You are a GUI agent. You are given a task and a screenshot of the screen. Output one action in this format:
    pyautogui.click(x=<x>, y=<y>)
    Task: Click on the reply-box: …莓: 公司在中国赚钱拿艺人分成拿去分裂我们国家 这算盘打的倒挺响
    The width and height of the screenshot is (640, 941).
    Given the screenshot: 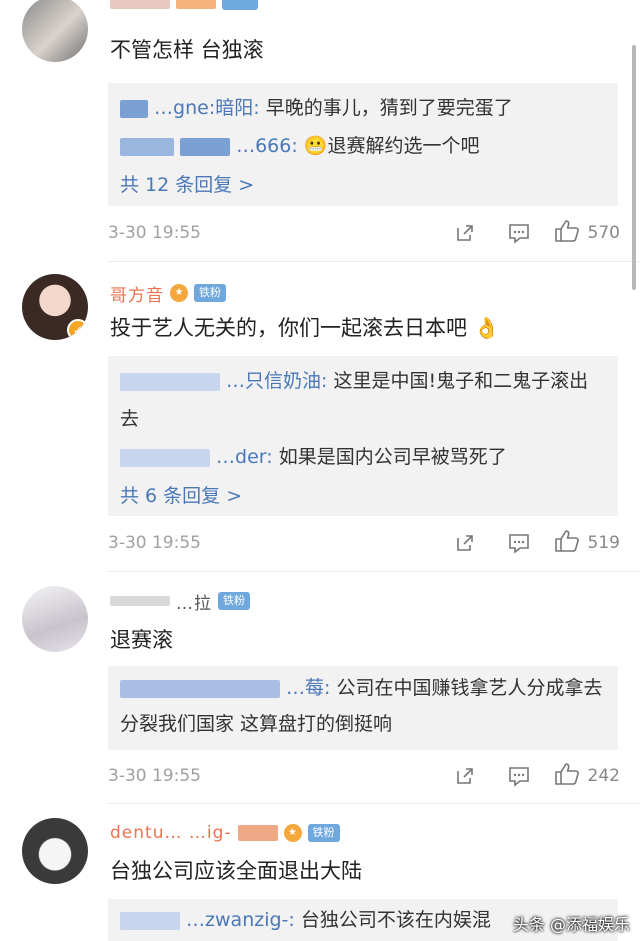 What is the action you would take?
    pyautogui.click(x=363, y=708)
    